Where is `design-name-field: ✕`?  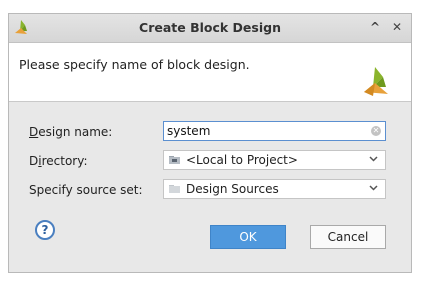 design-name-field: ✕ is located at coordinates (274, 131).